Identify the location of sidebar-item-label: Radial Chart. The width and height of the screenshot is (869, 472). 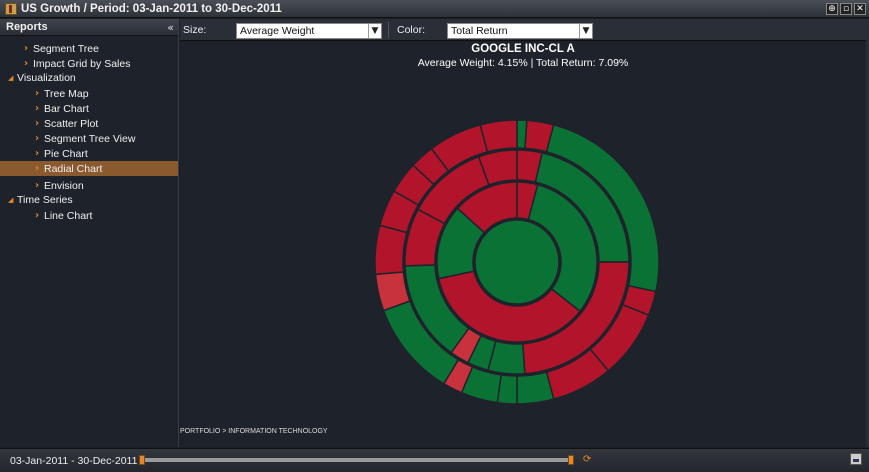
(73, 168).